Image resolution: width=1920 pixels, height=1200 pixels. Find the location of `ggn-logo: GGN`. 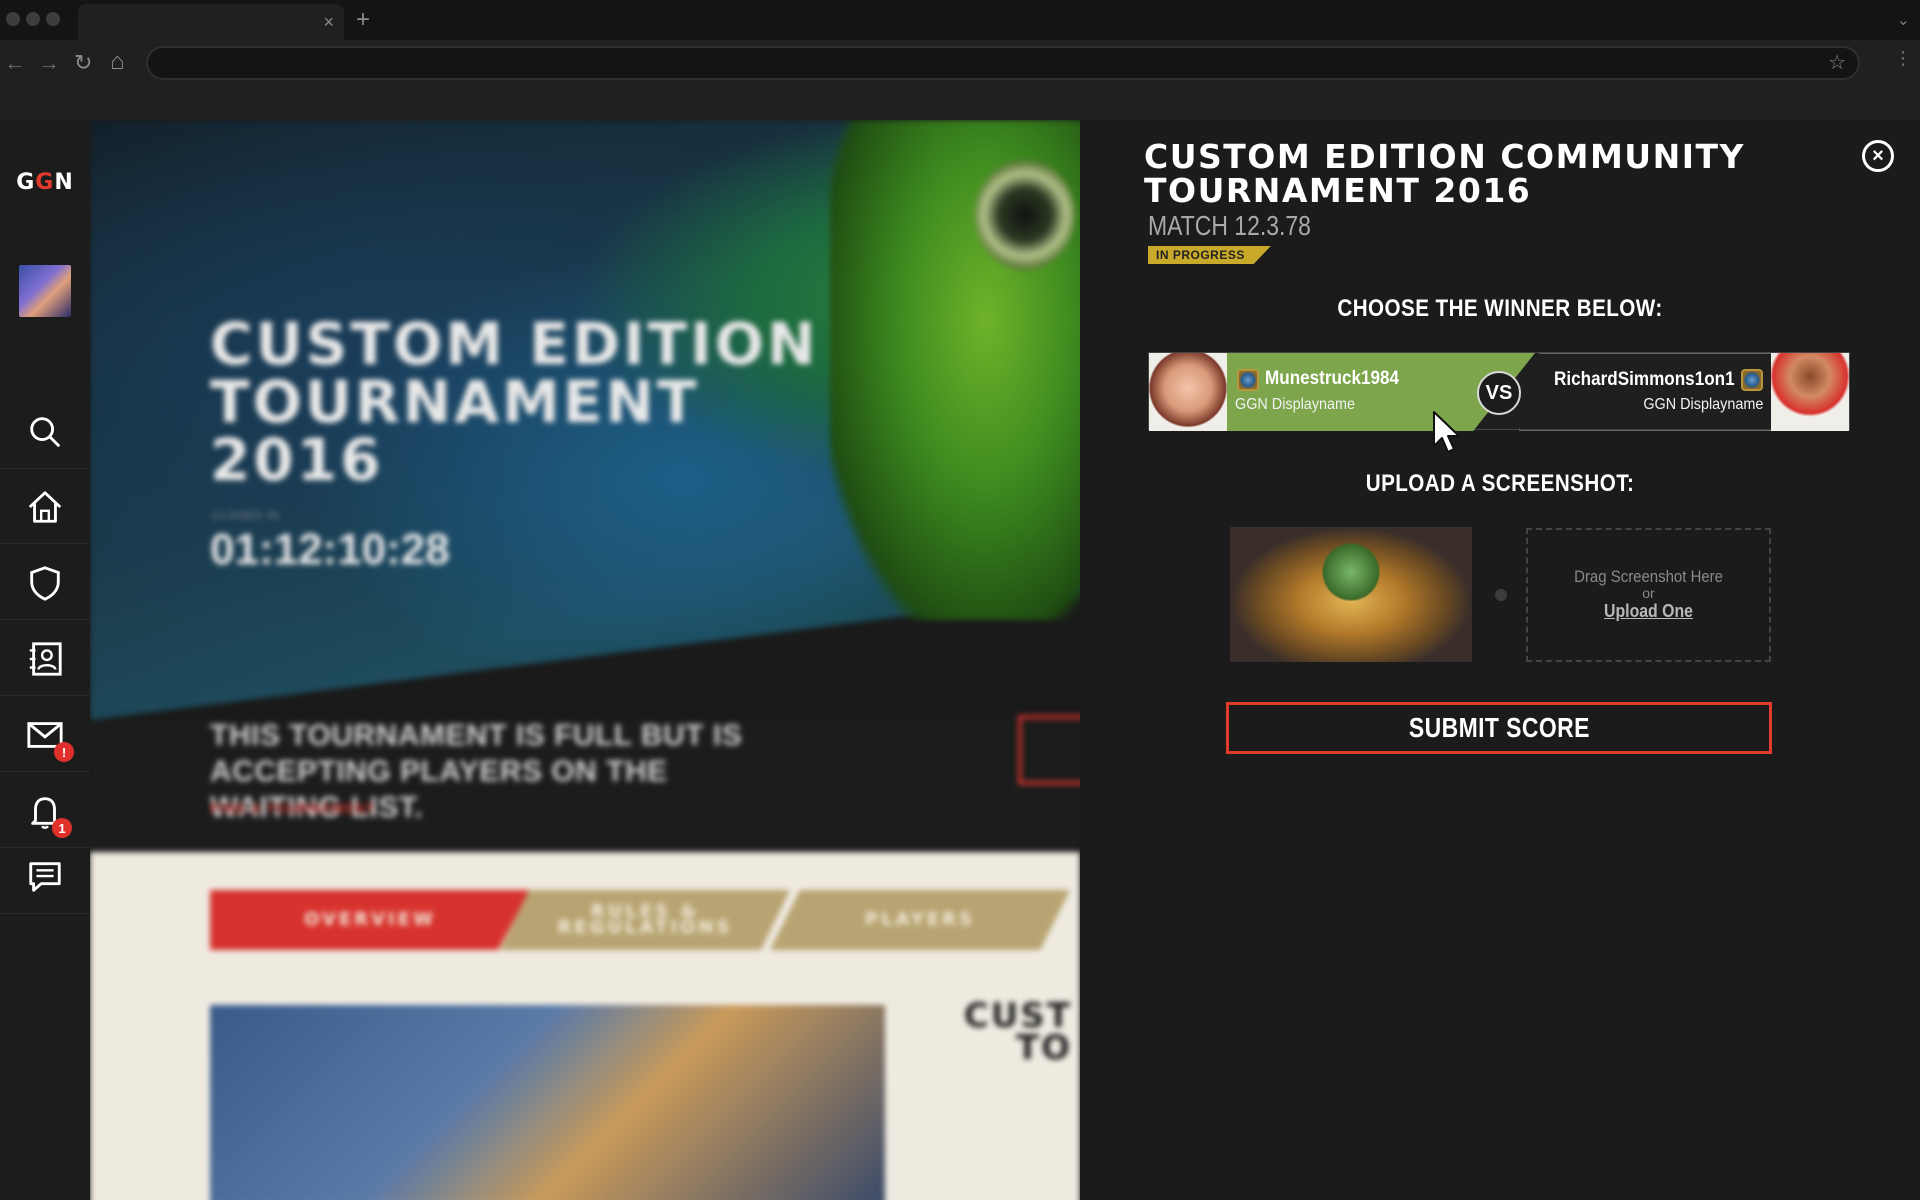

ggn-logo: GGN is located at coordinates (45, 182).